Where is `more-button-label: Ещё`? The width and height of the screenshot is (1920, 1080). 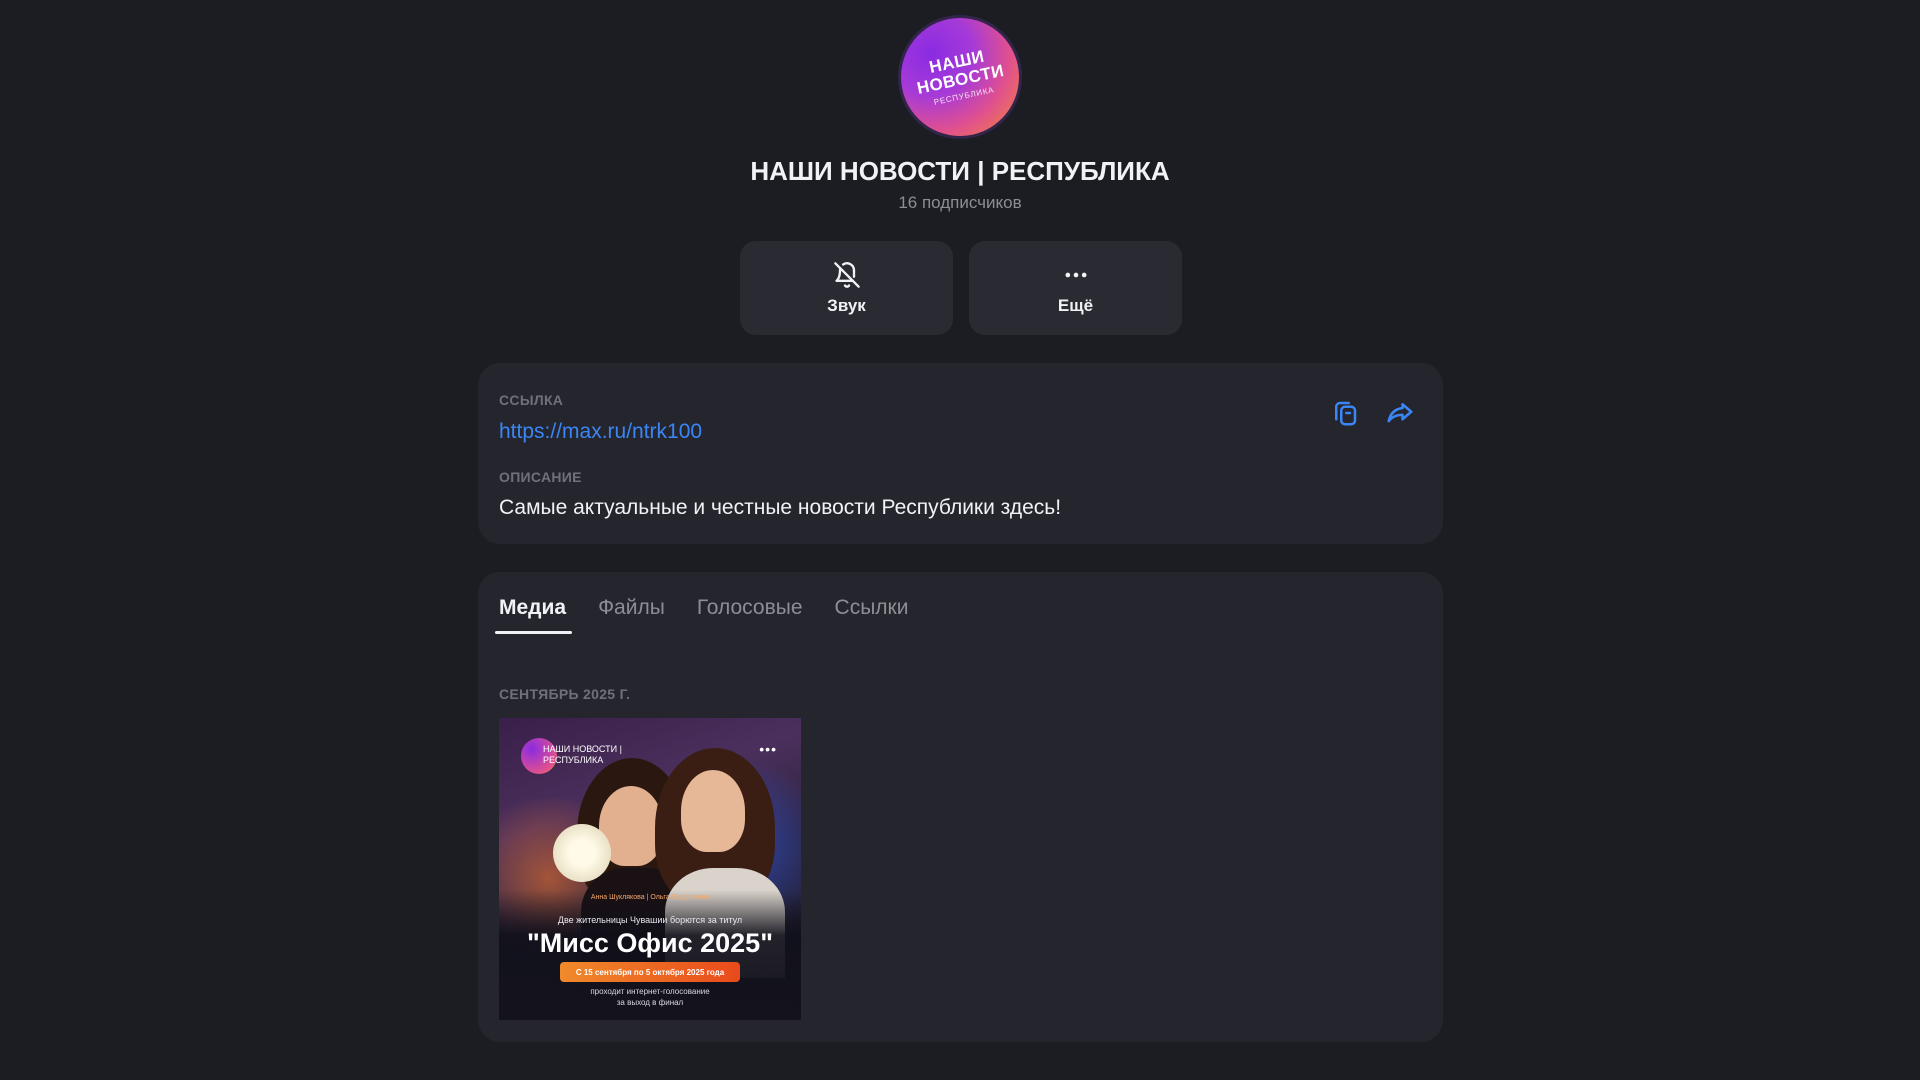 more-button-label: Ещё is located at coordinates (1075, 305).